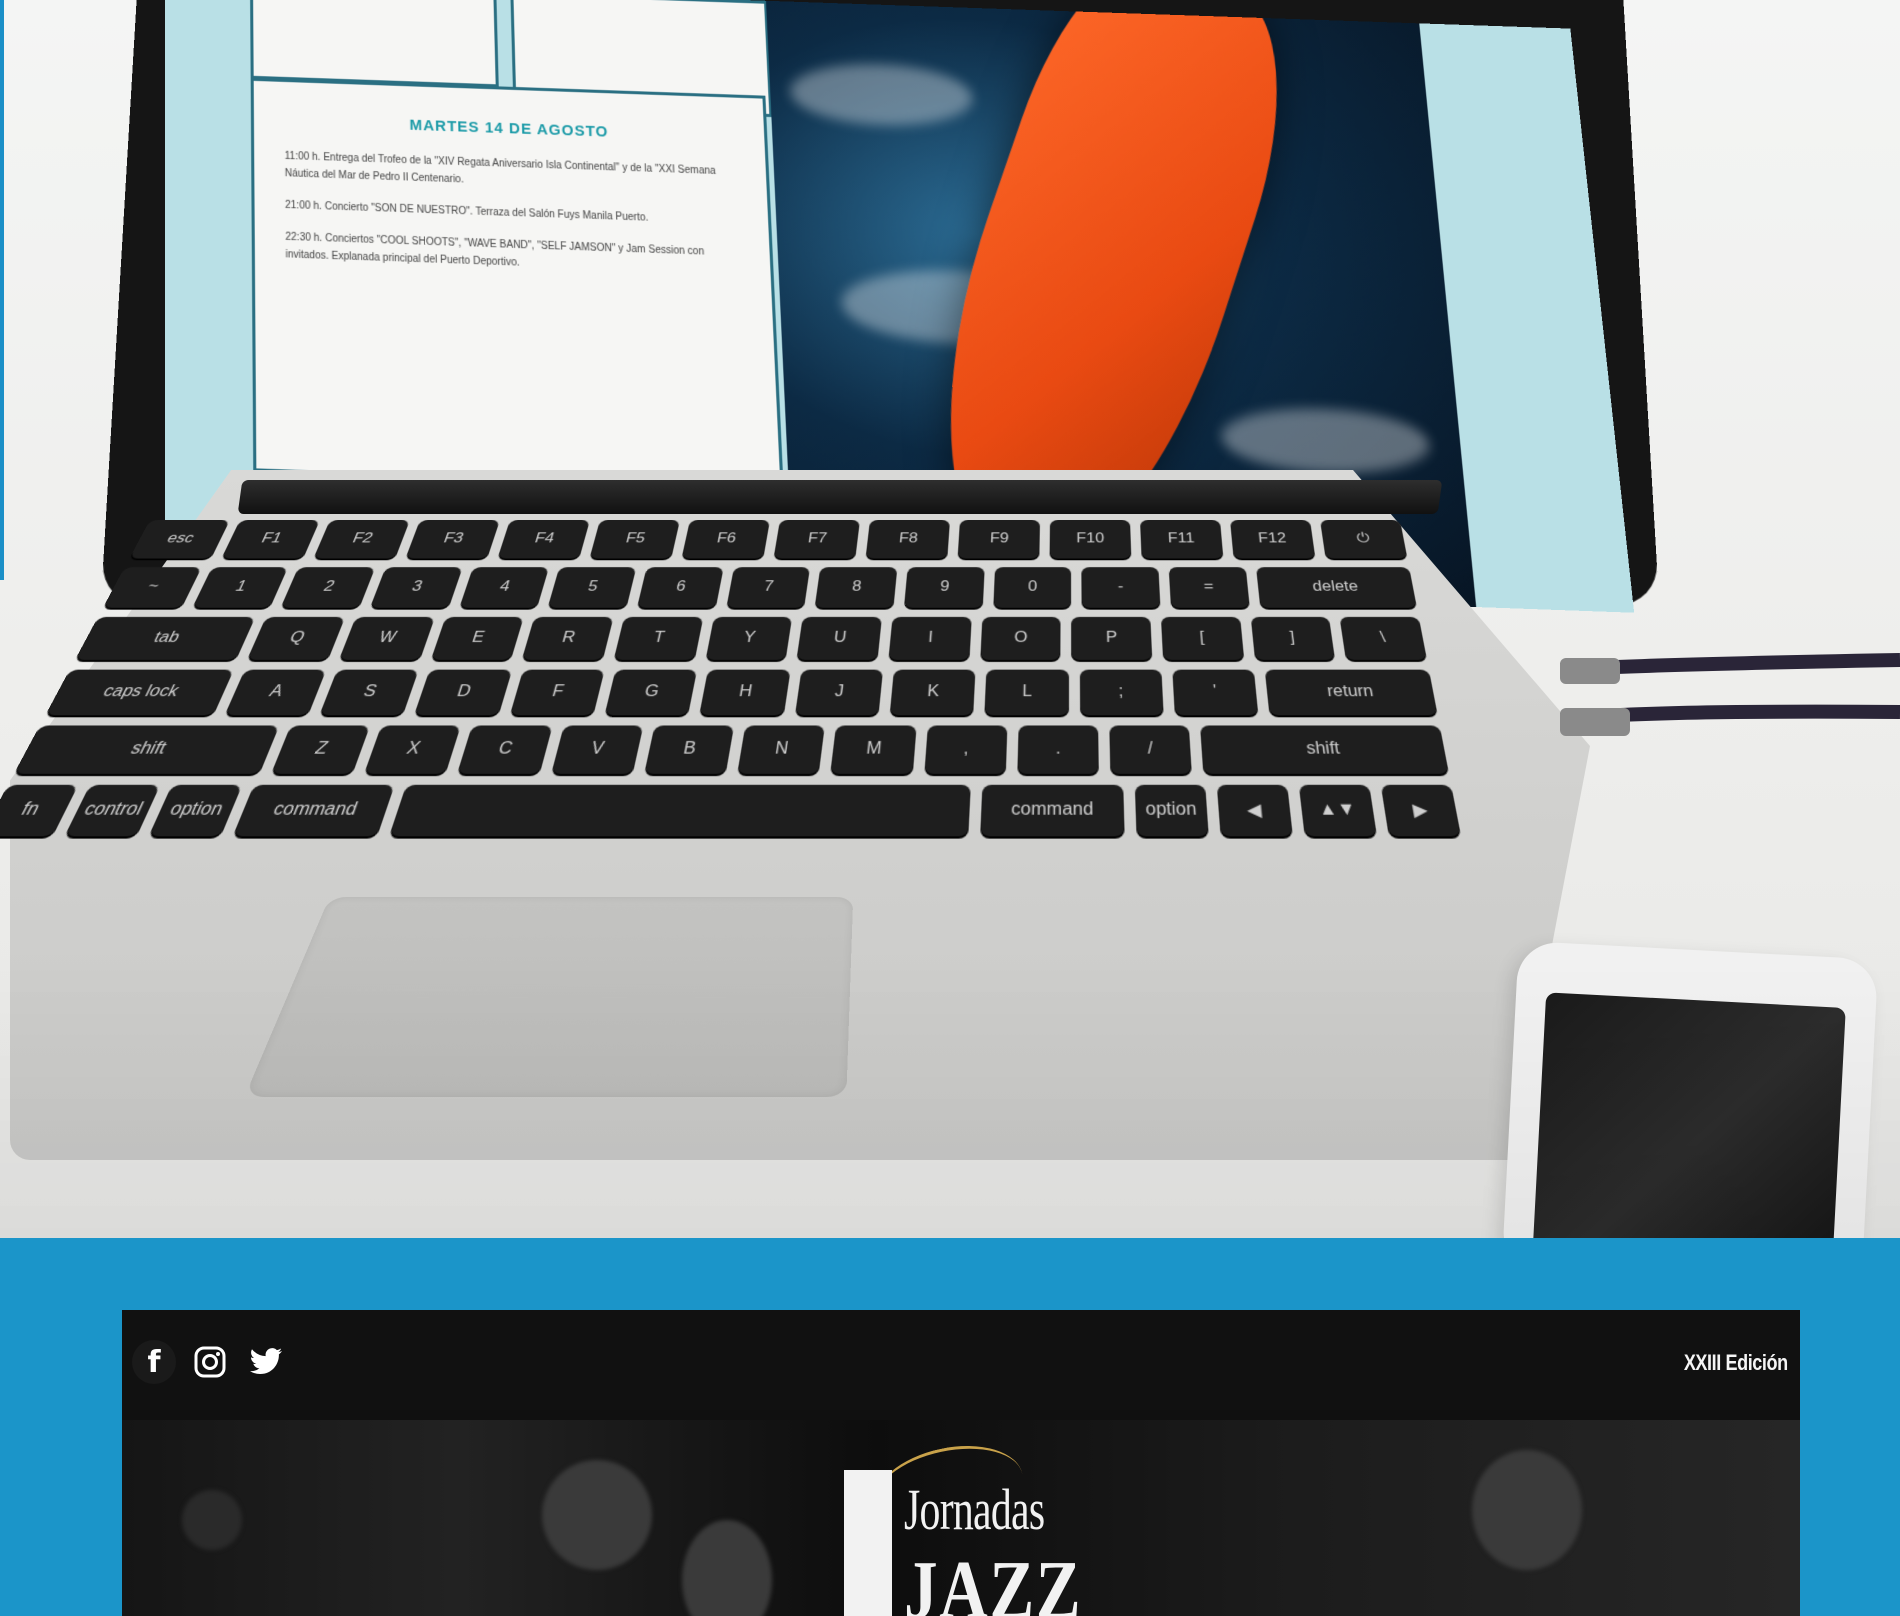 This screenshot has width=1900, height=1616. I want to click on twitter-icon, so click(266, 1362).